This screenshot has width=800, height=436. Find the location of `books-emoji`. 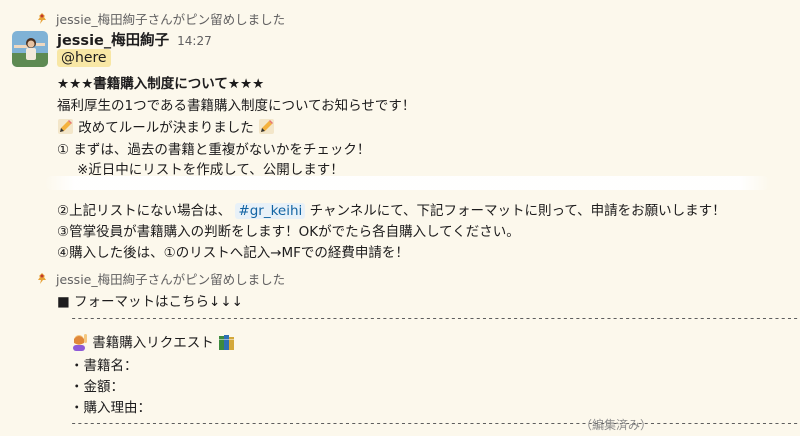

books-emoji is located at coordinates (227, 342).